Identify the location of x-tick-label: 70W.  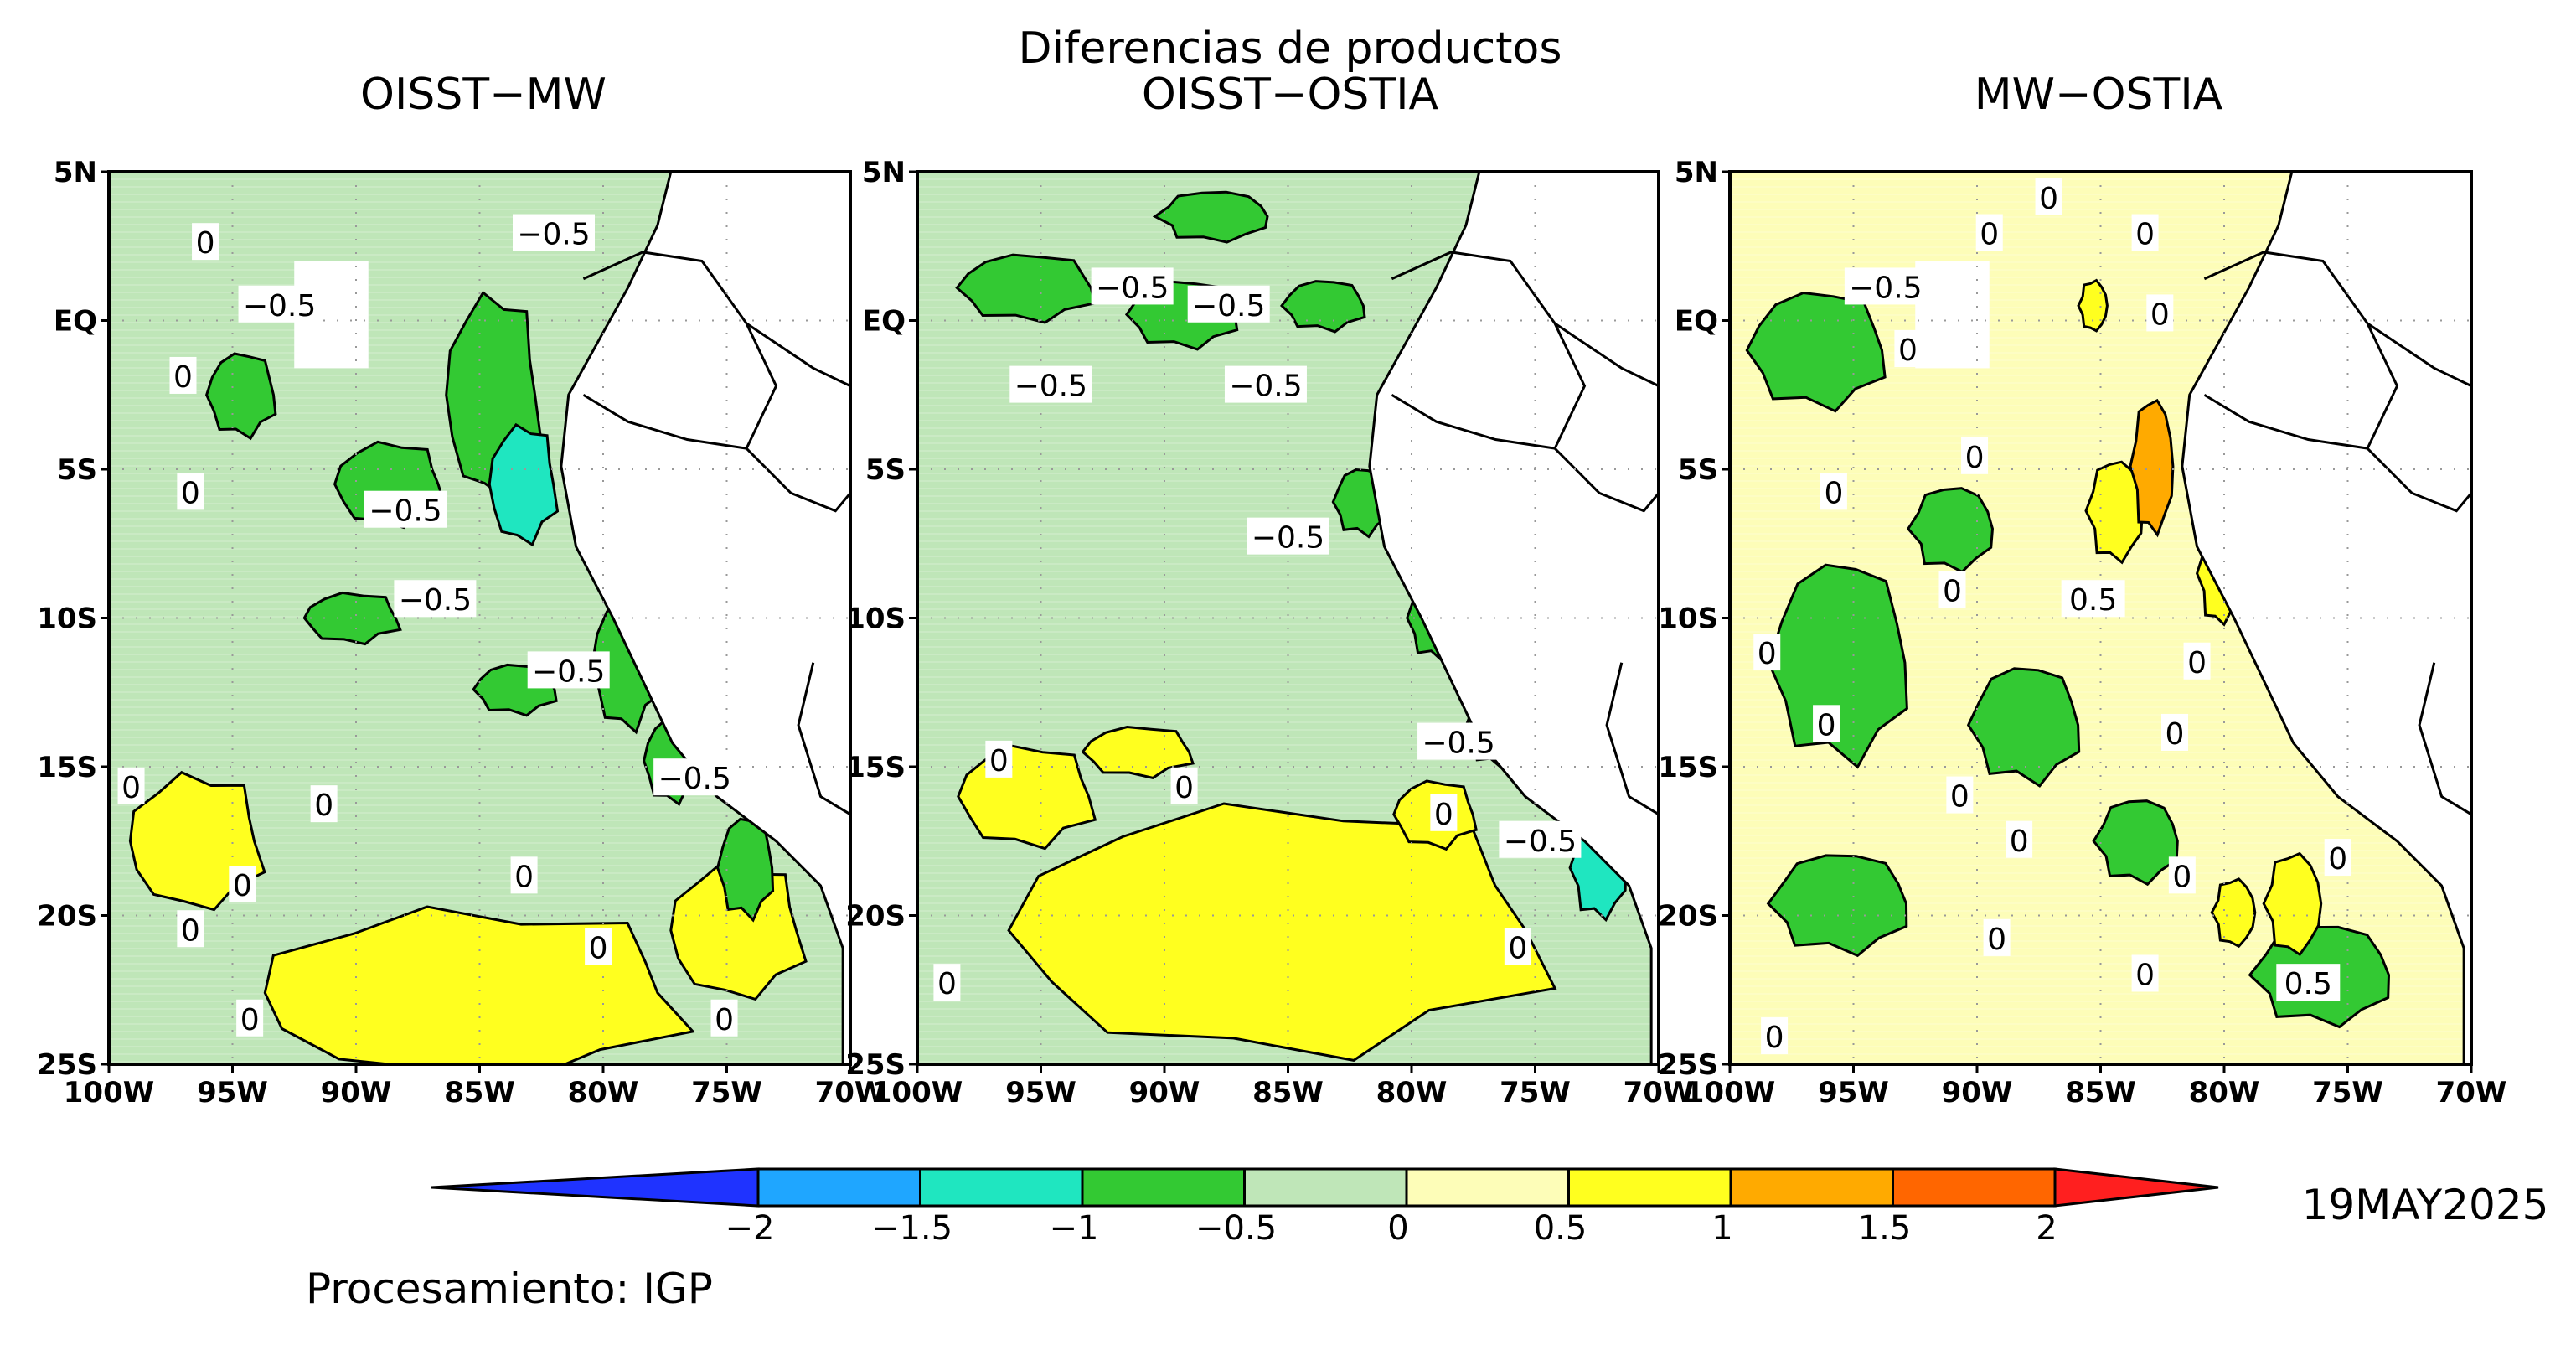
(2471, 1092).